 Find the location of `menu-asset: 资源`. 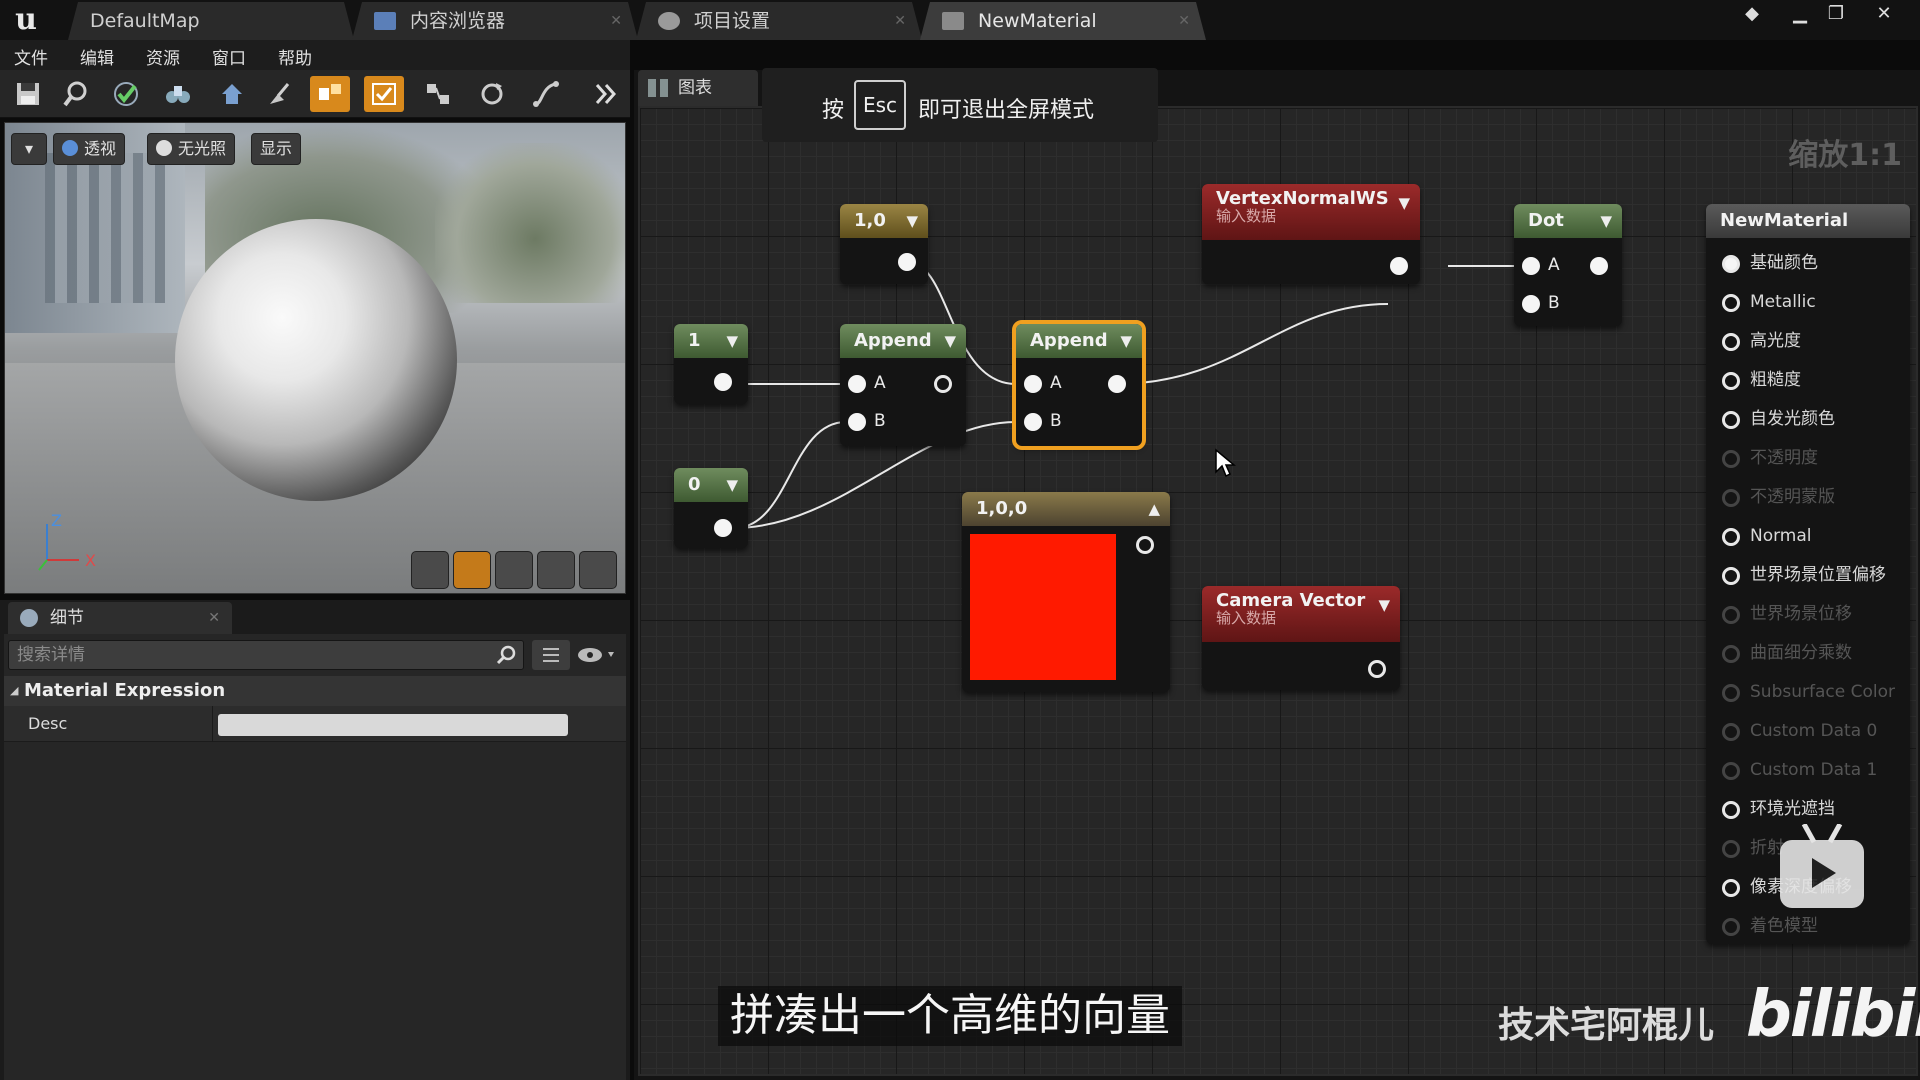

menu-asset: 资源 is located at coordinates (163, 56).